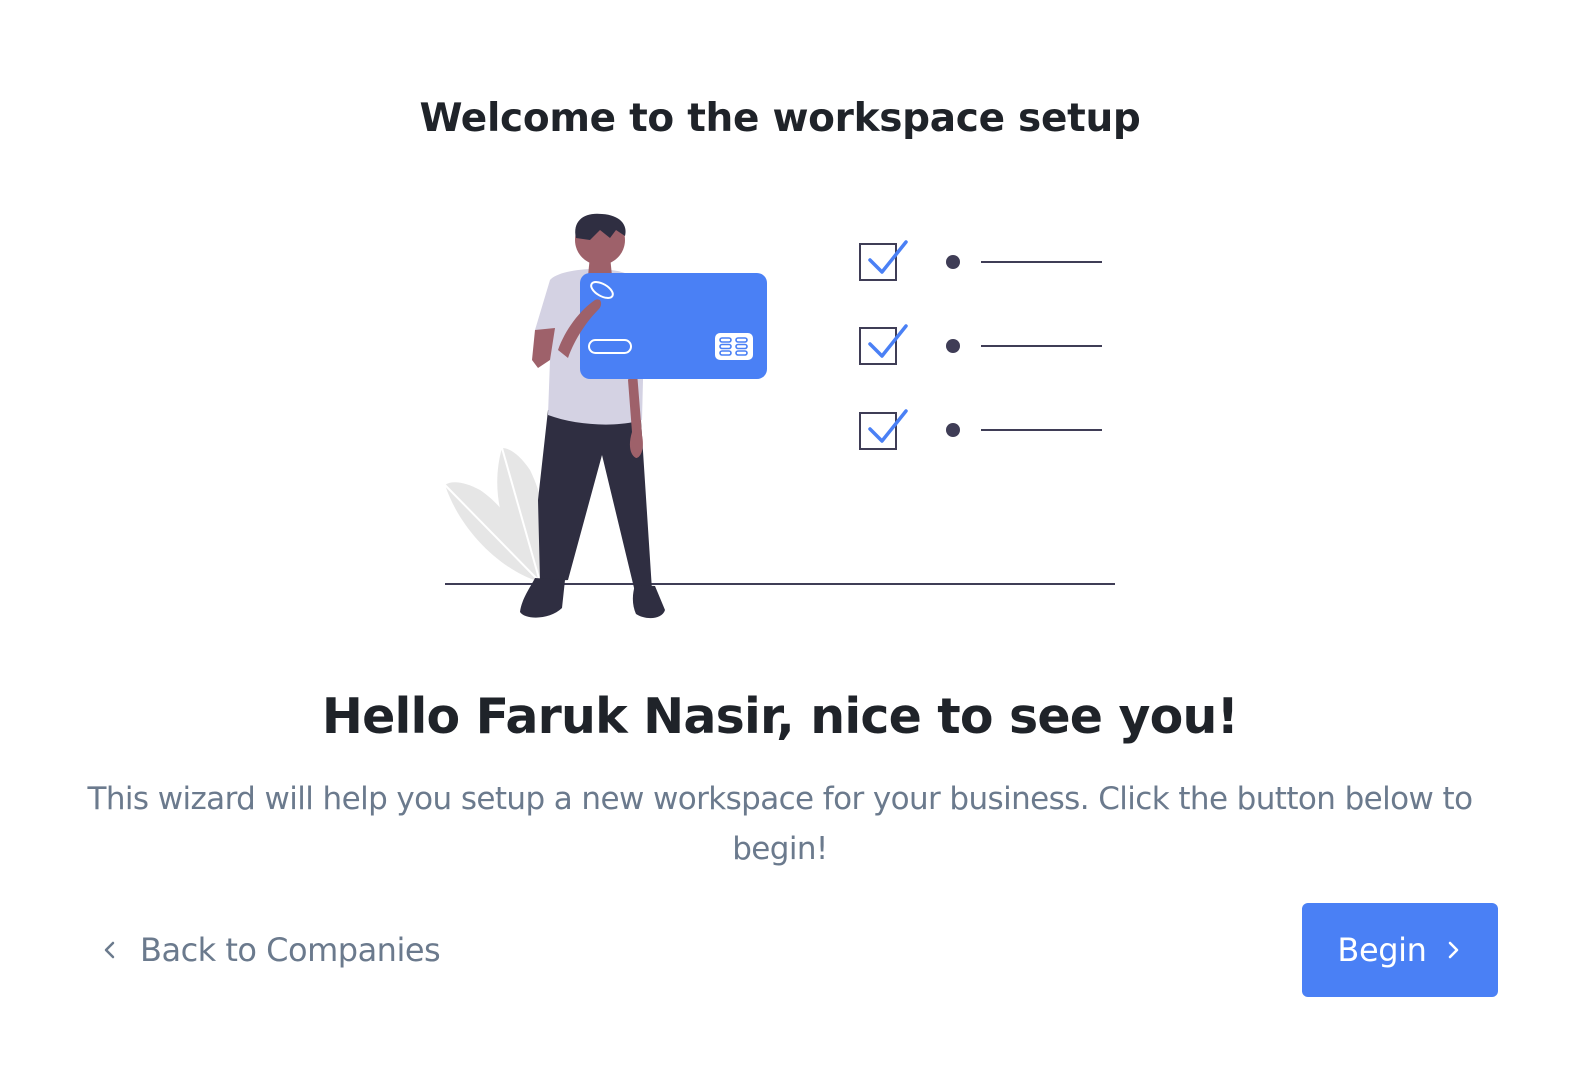  I want to click on credit-card-icon, so click(662, 326).